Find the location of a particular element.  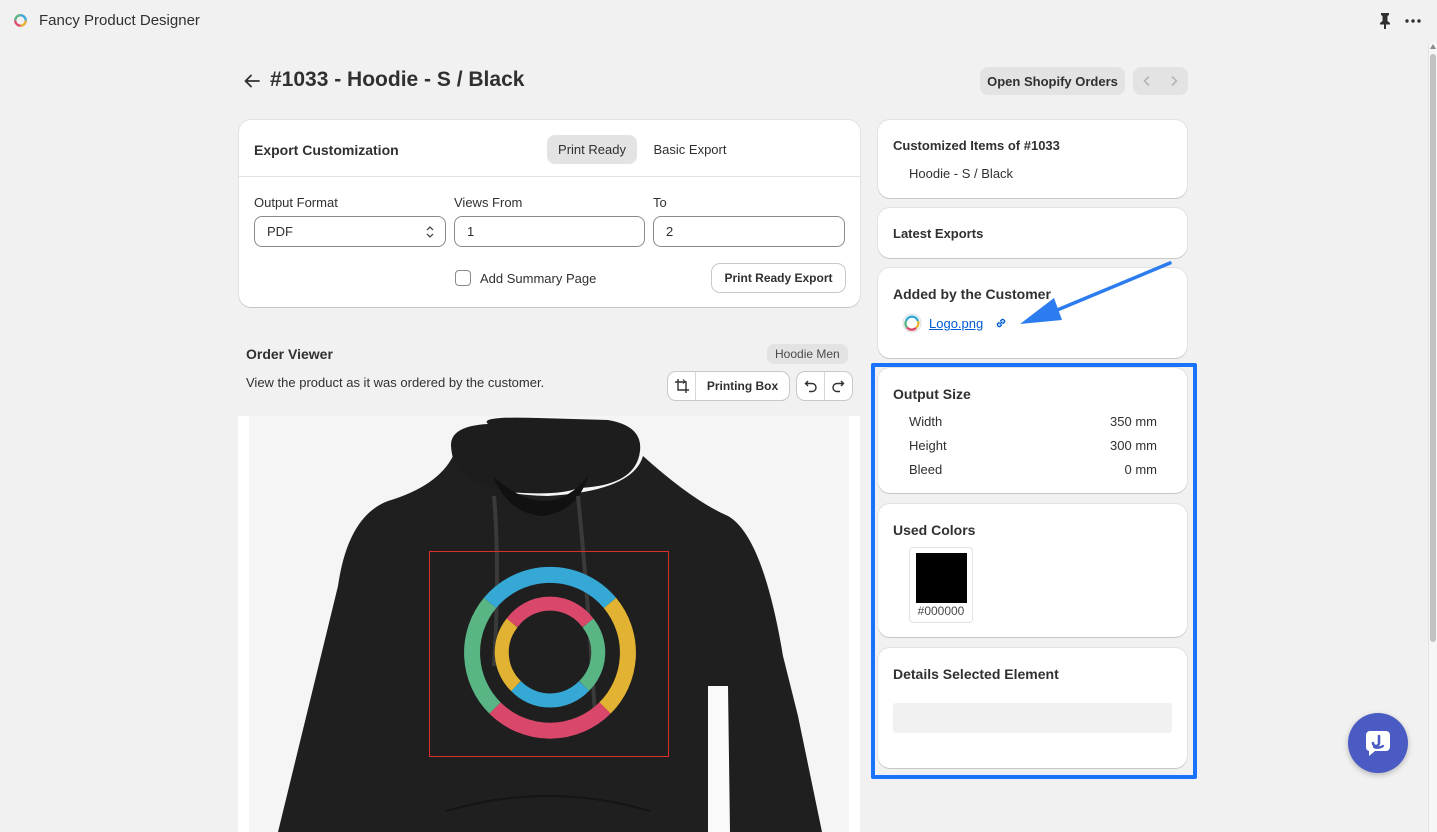

order-viewer-title: Order Viewer is located at coordinates (289, 354).